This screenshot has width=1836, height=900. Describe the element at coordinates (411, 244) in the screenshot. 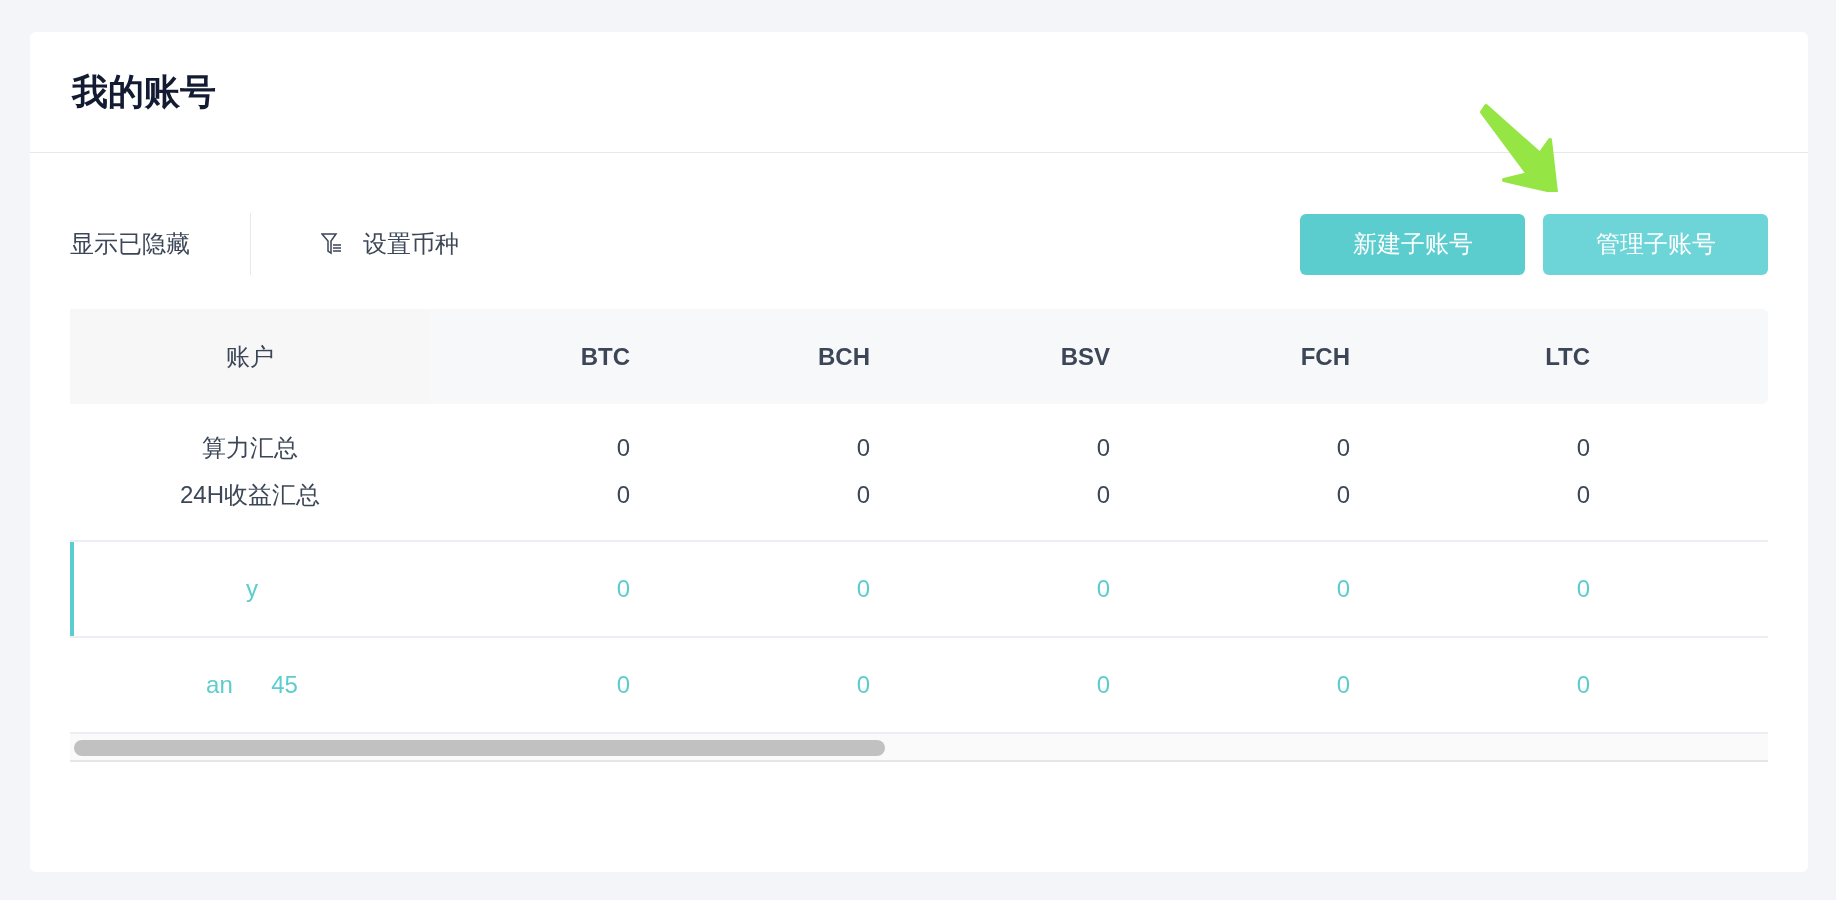

I see `set-coins-link: 设置币种` at that location.